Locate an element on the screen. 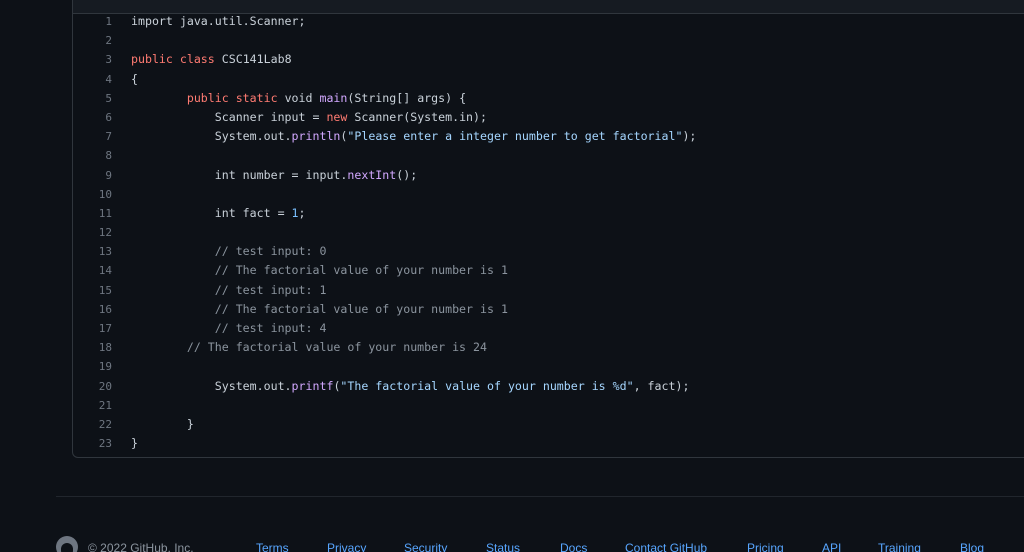 The height and width of the screenshot is (552, 1024). line-code: int number = input.nextInt(); is located at coordinates (274, 175).